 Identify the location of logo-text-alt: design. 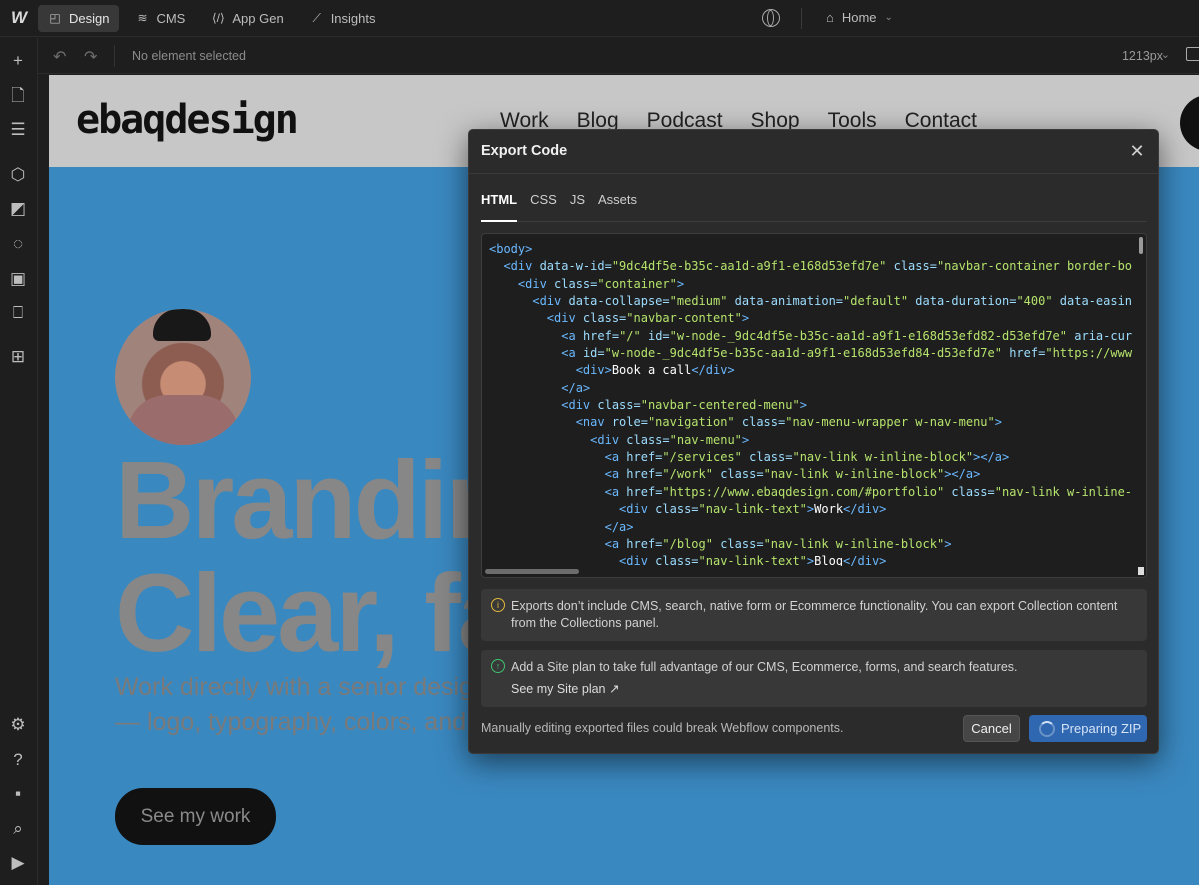
(231, 120).